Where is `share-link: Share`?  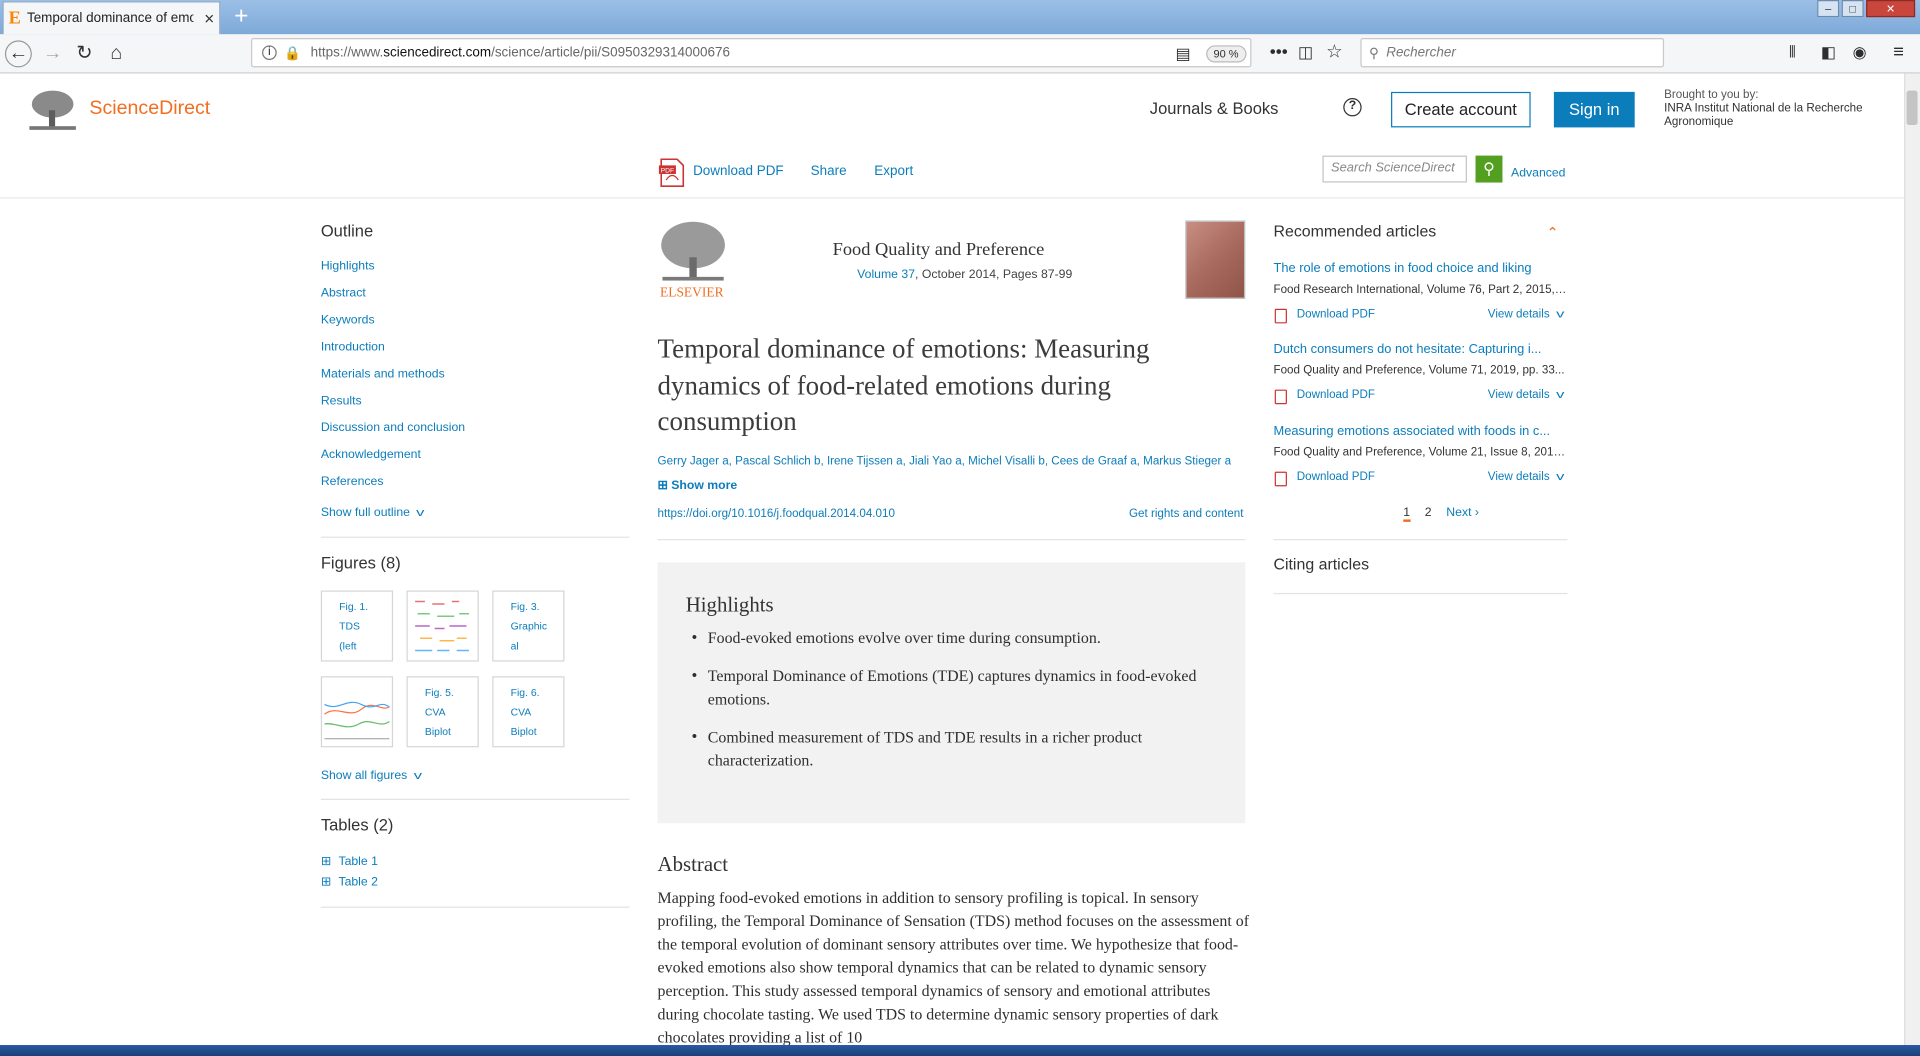 share-link: Share is located at coordinates (829, 171).